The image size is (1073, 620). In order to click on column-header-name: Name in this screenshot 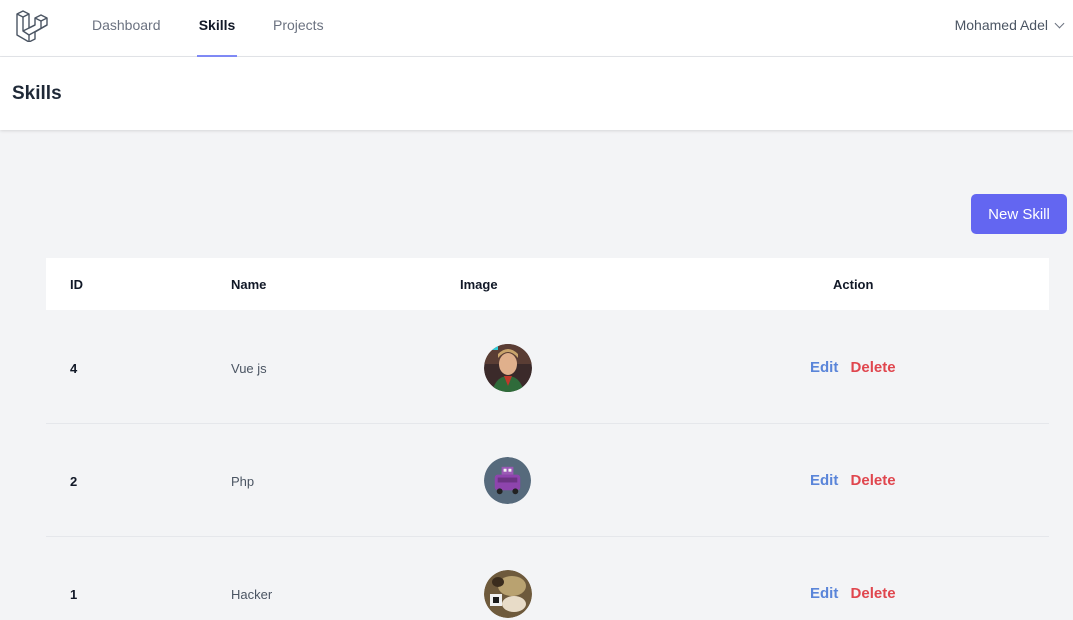, I will do `click(249, 284)`.